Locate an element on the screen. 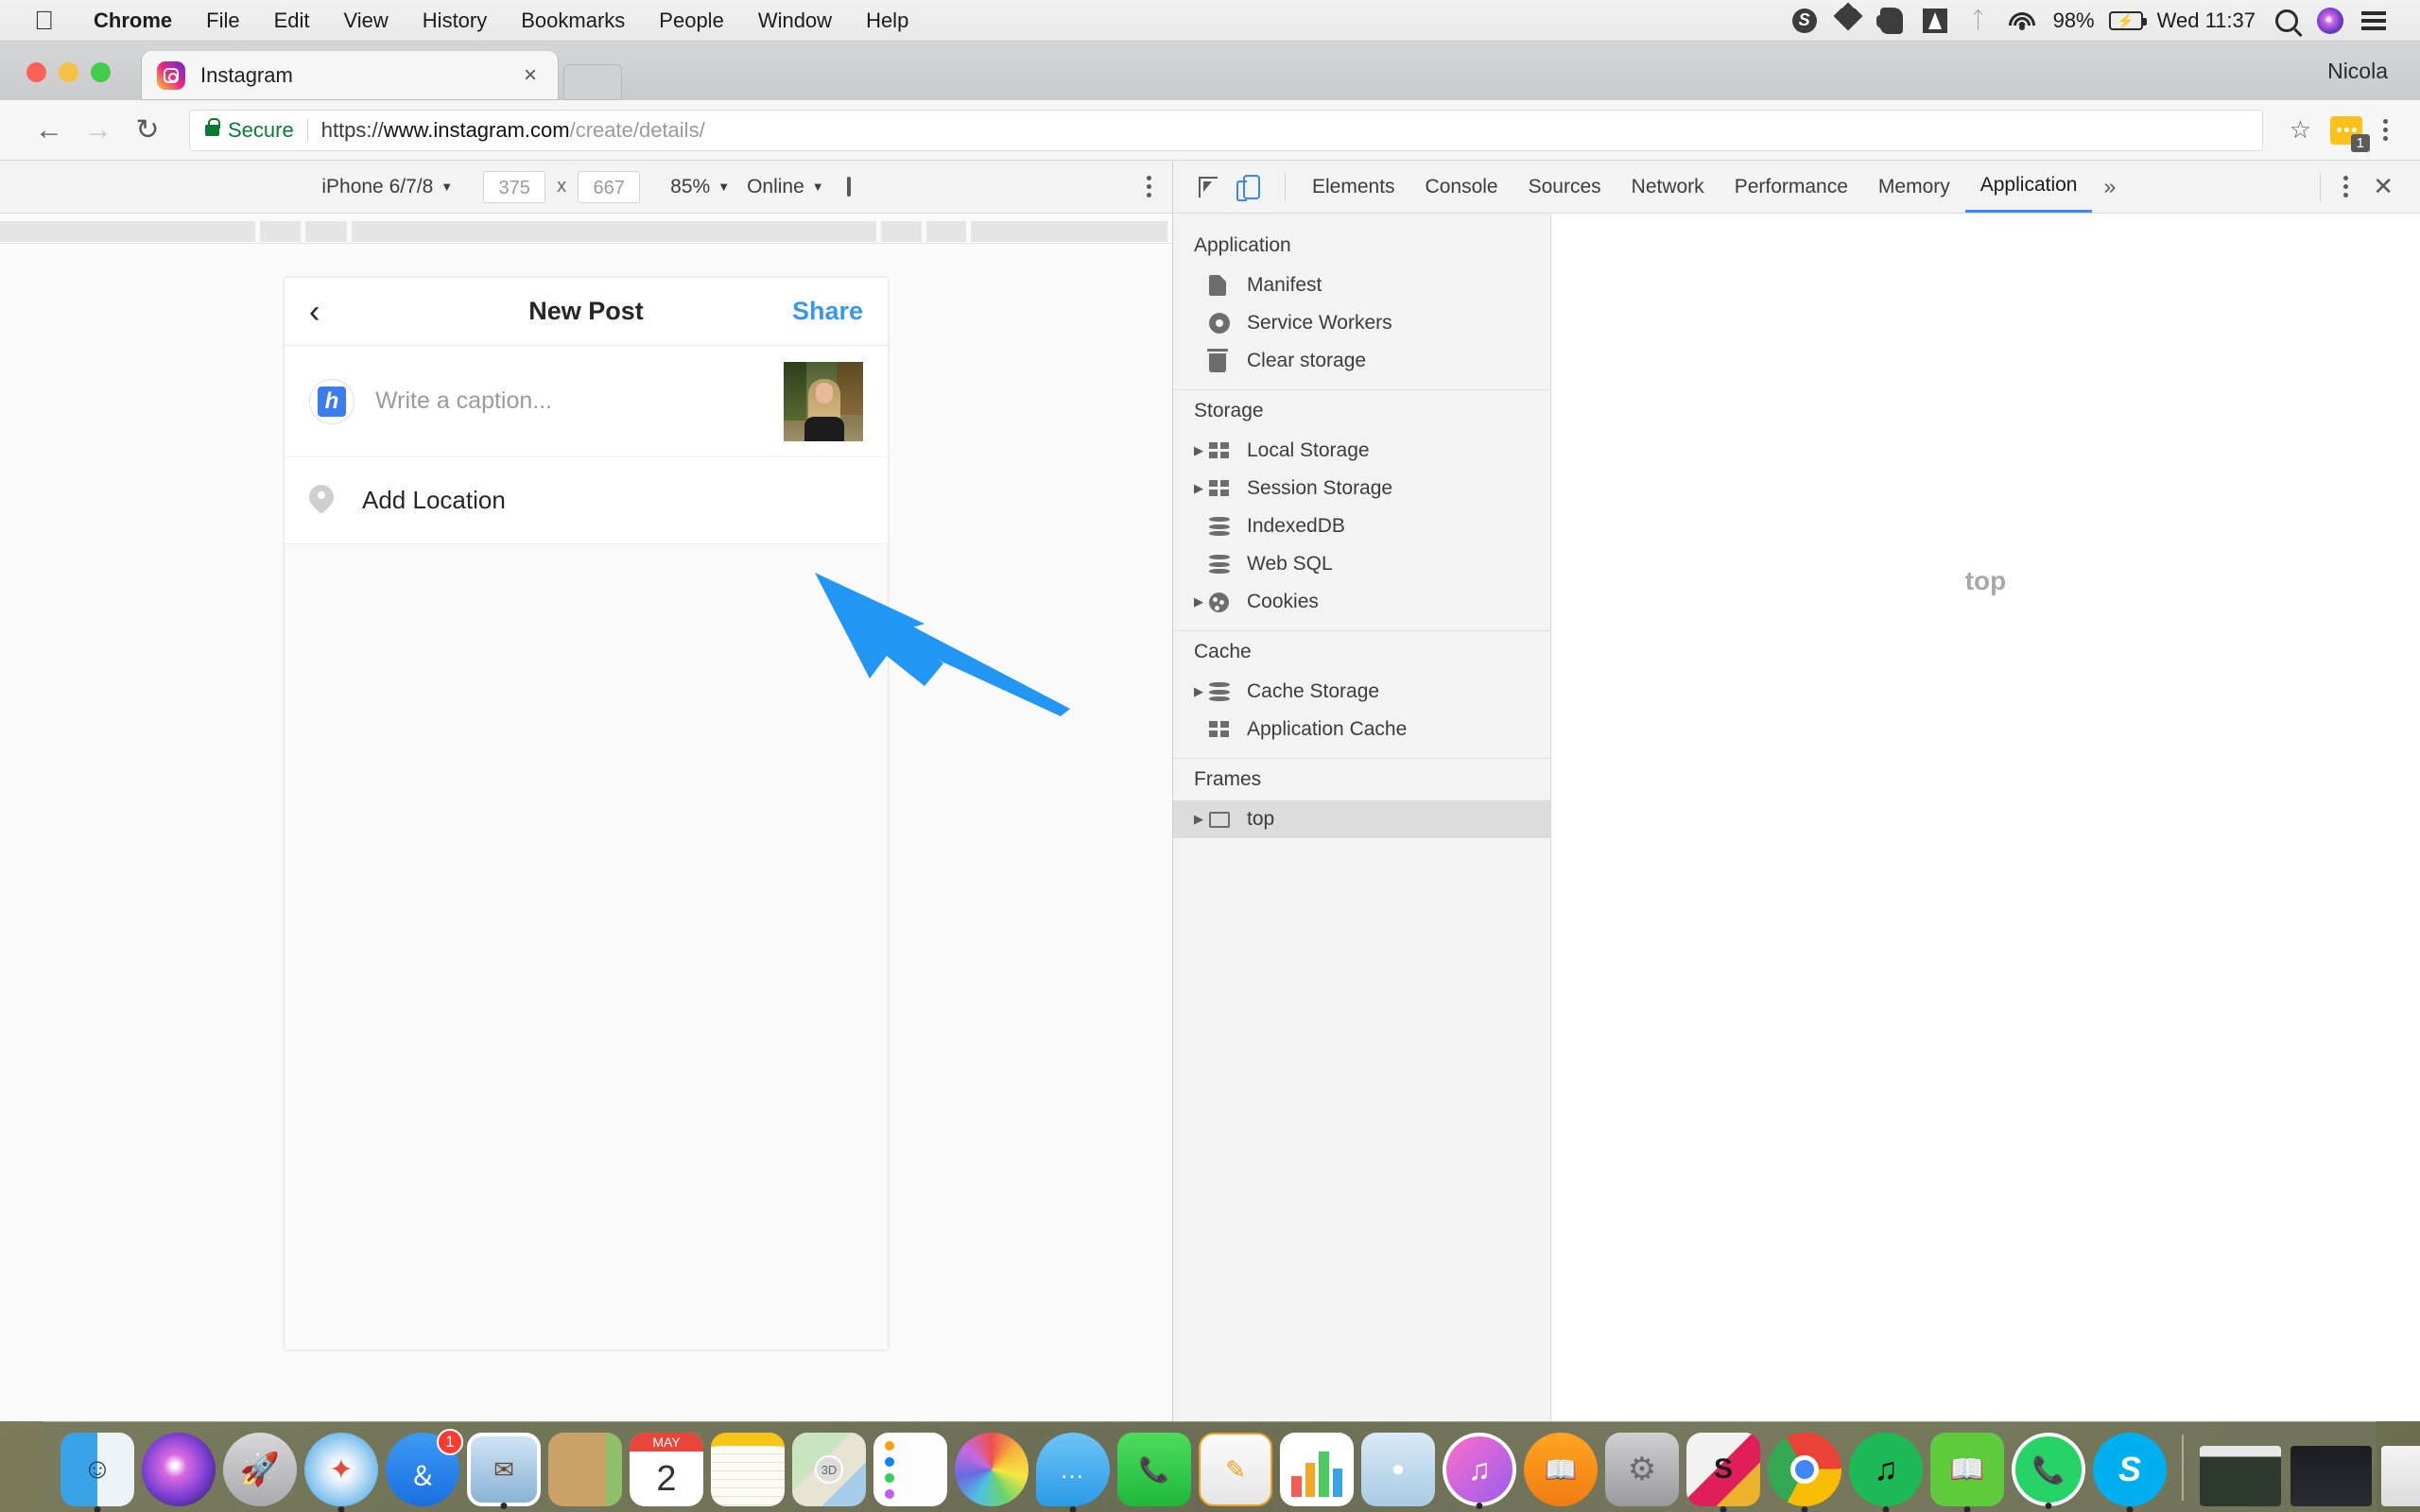 This screenshot has width=2420, height=1512. spotlight-search-icon is located at coordinates (2287, 21).